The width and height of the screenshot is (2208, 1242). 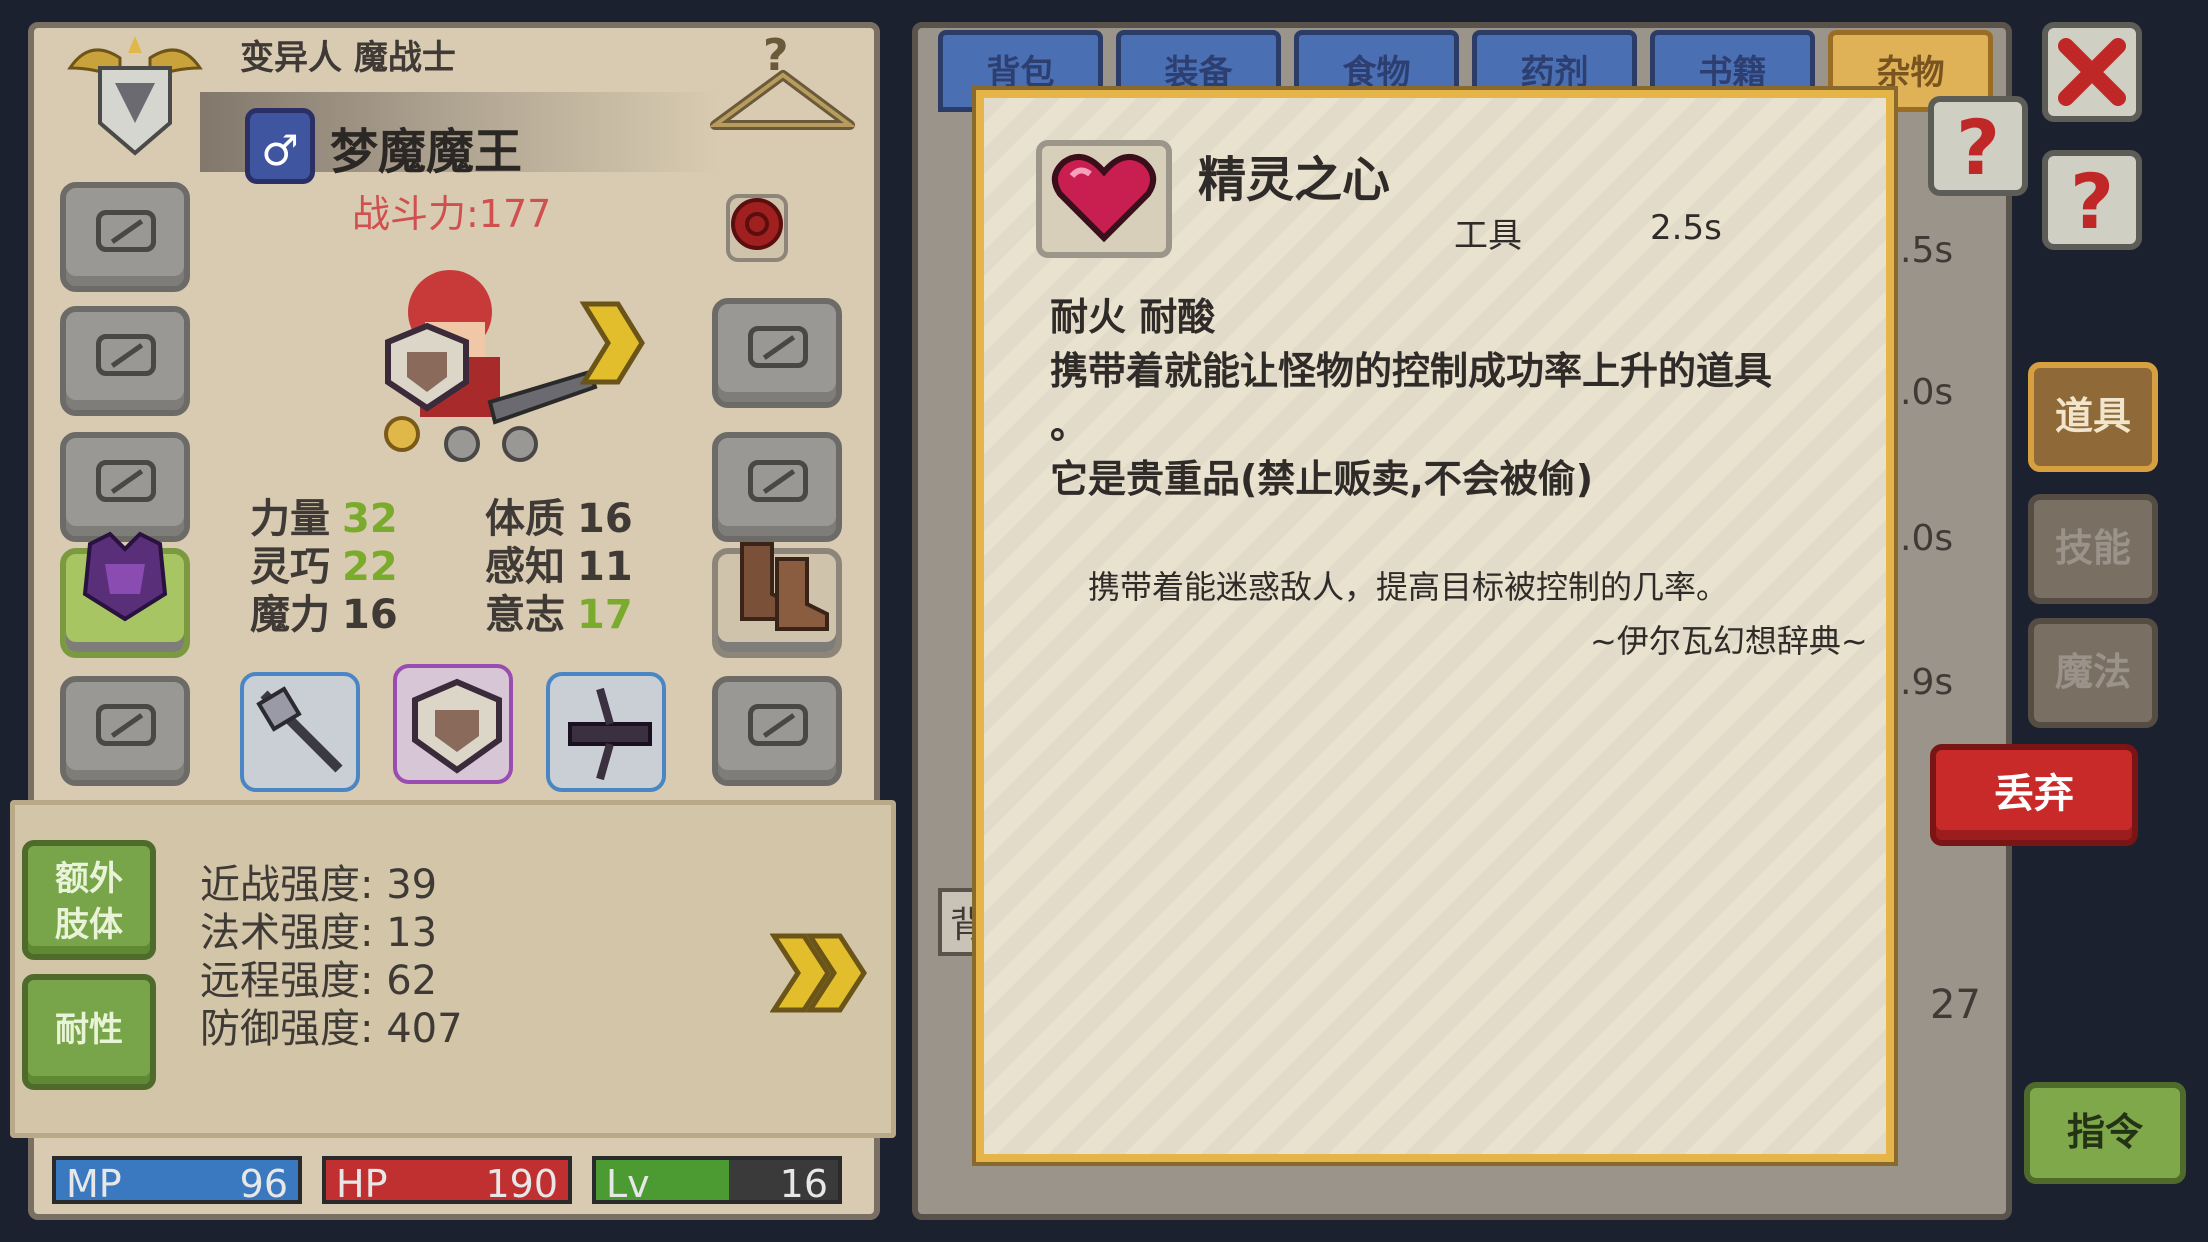 I want to click on stat-label: 意志, so click(x=525, y=615).